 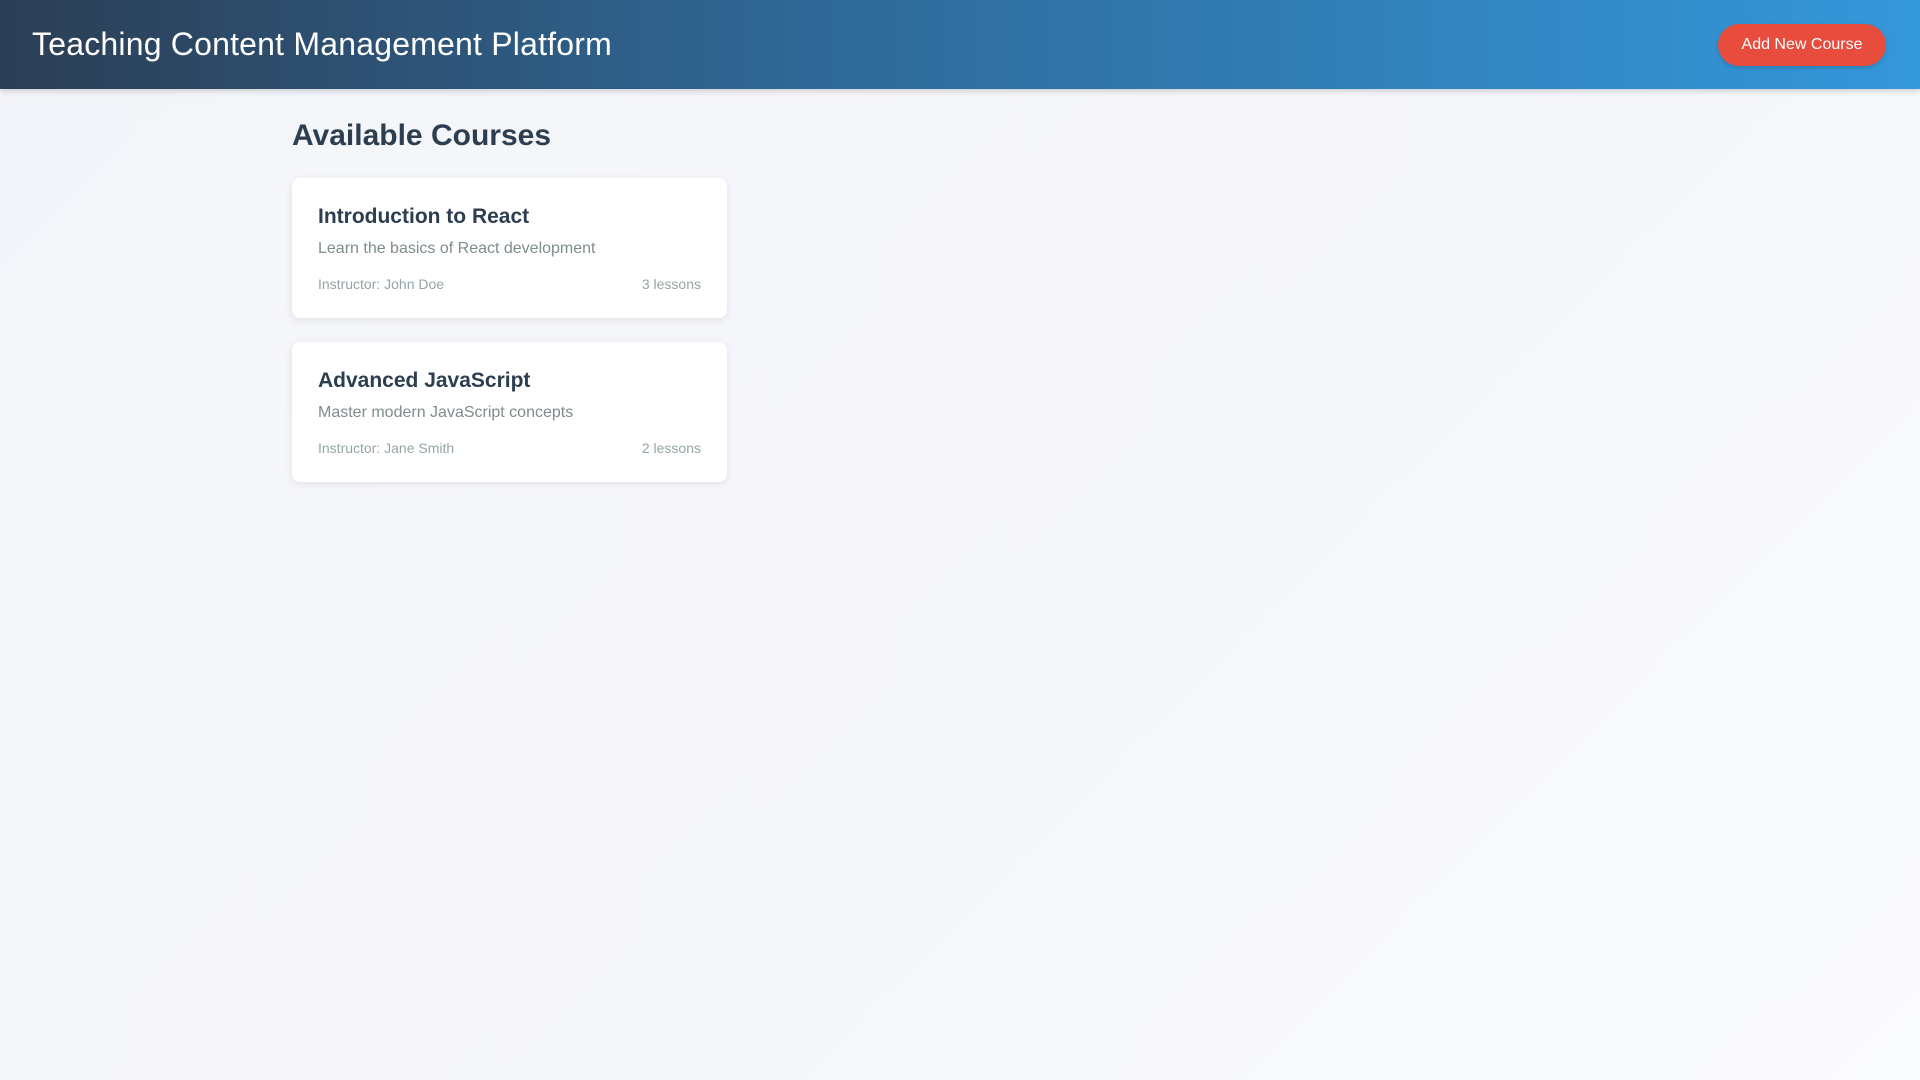 I want to click on course-title: Advanced JavaScript, so click(x=424, y=380).